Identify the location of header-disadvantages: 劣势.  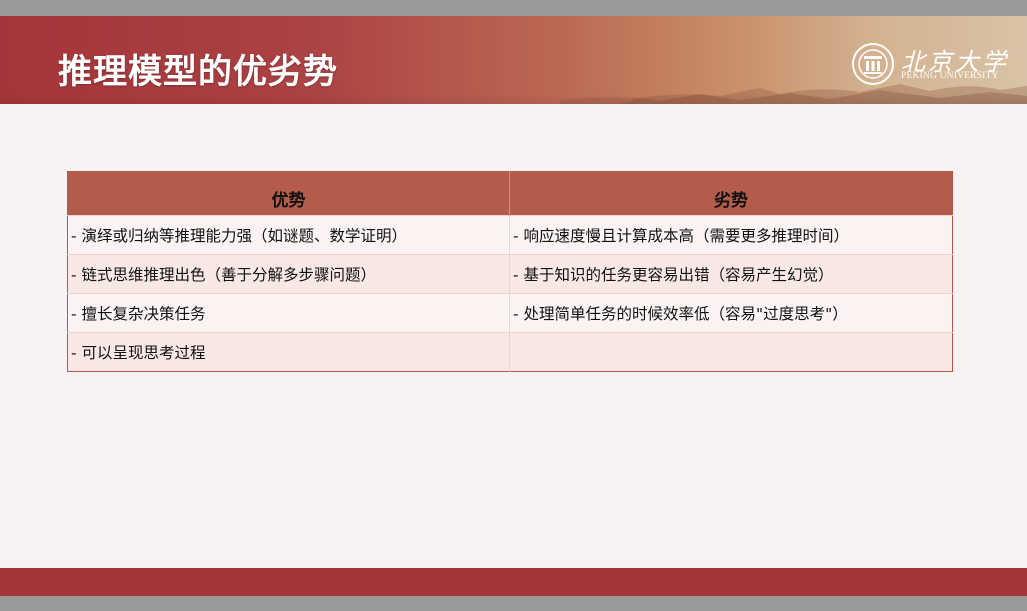
(731, 193).